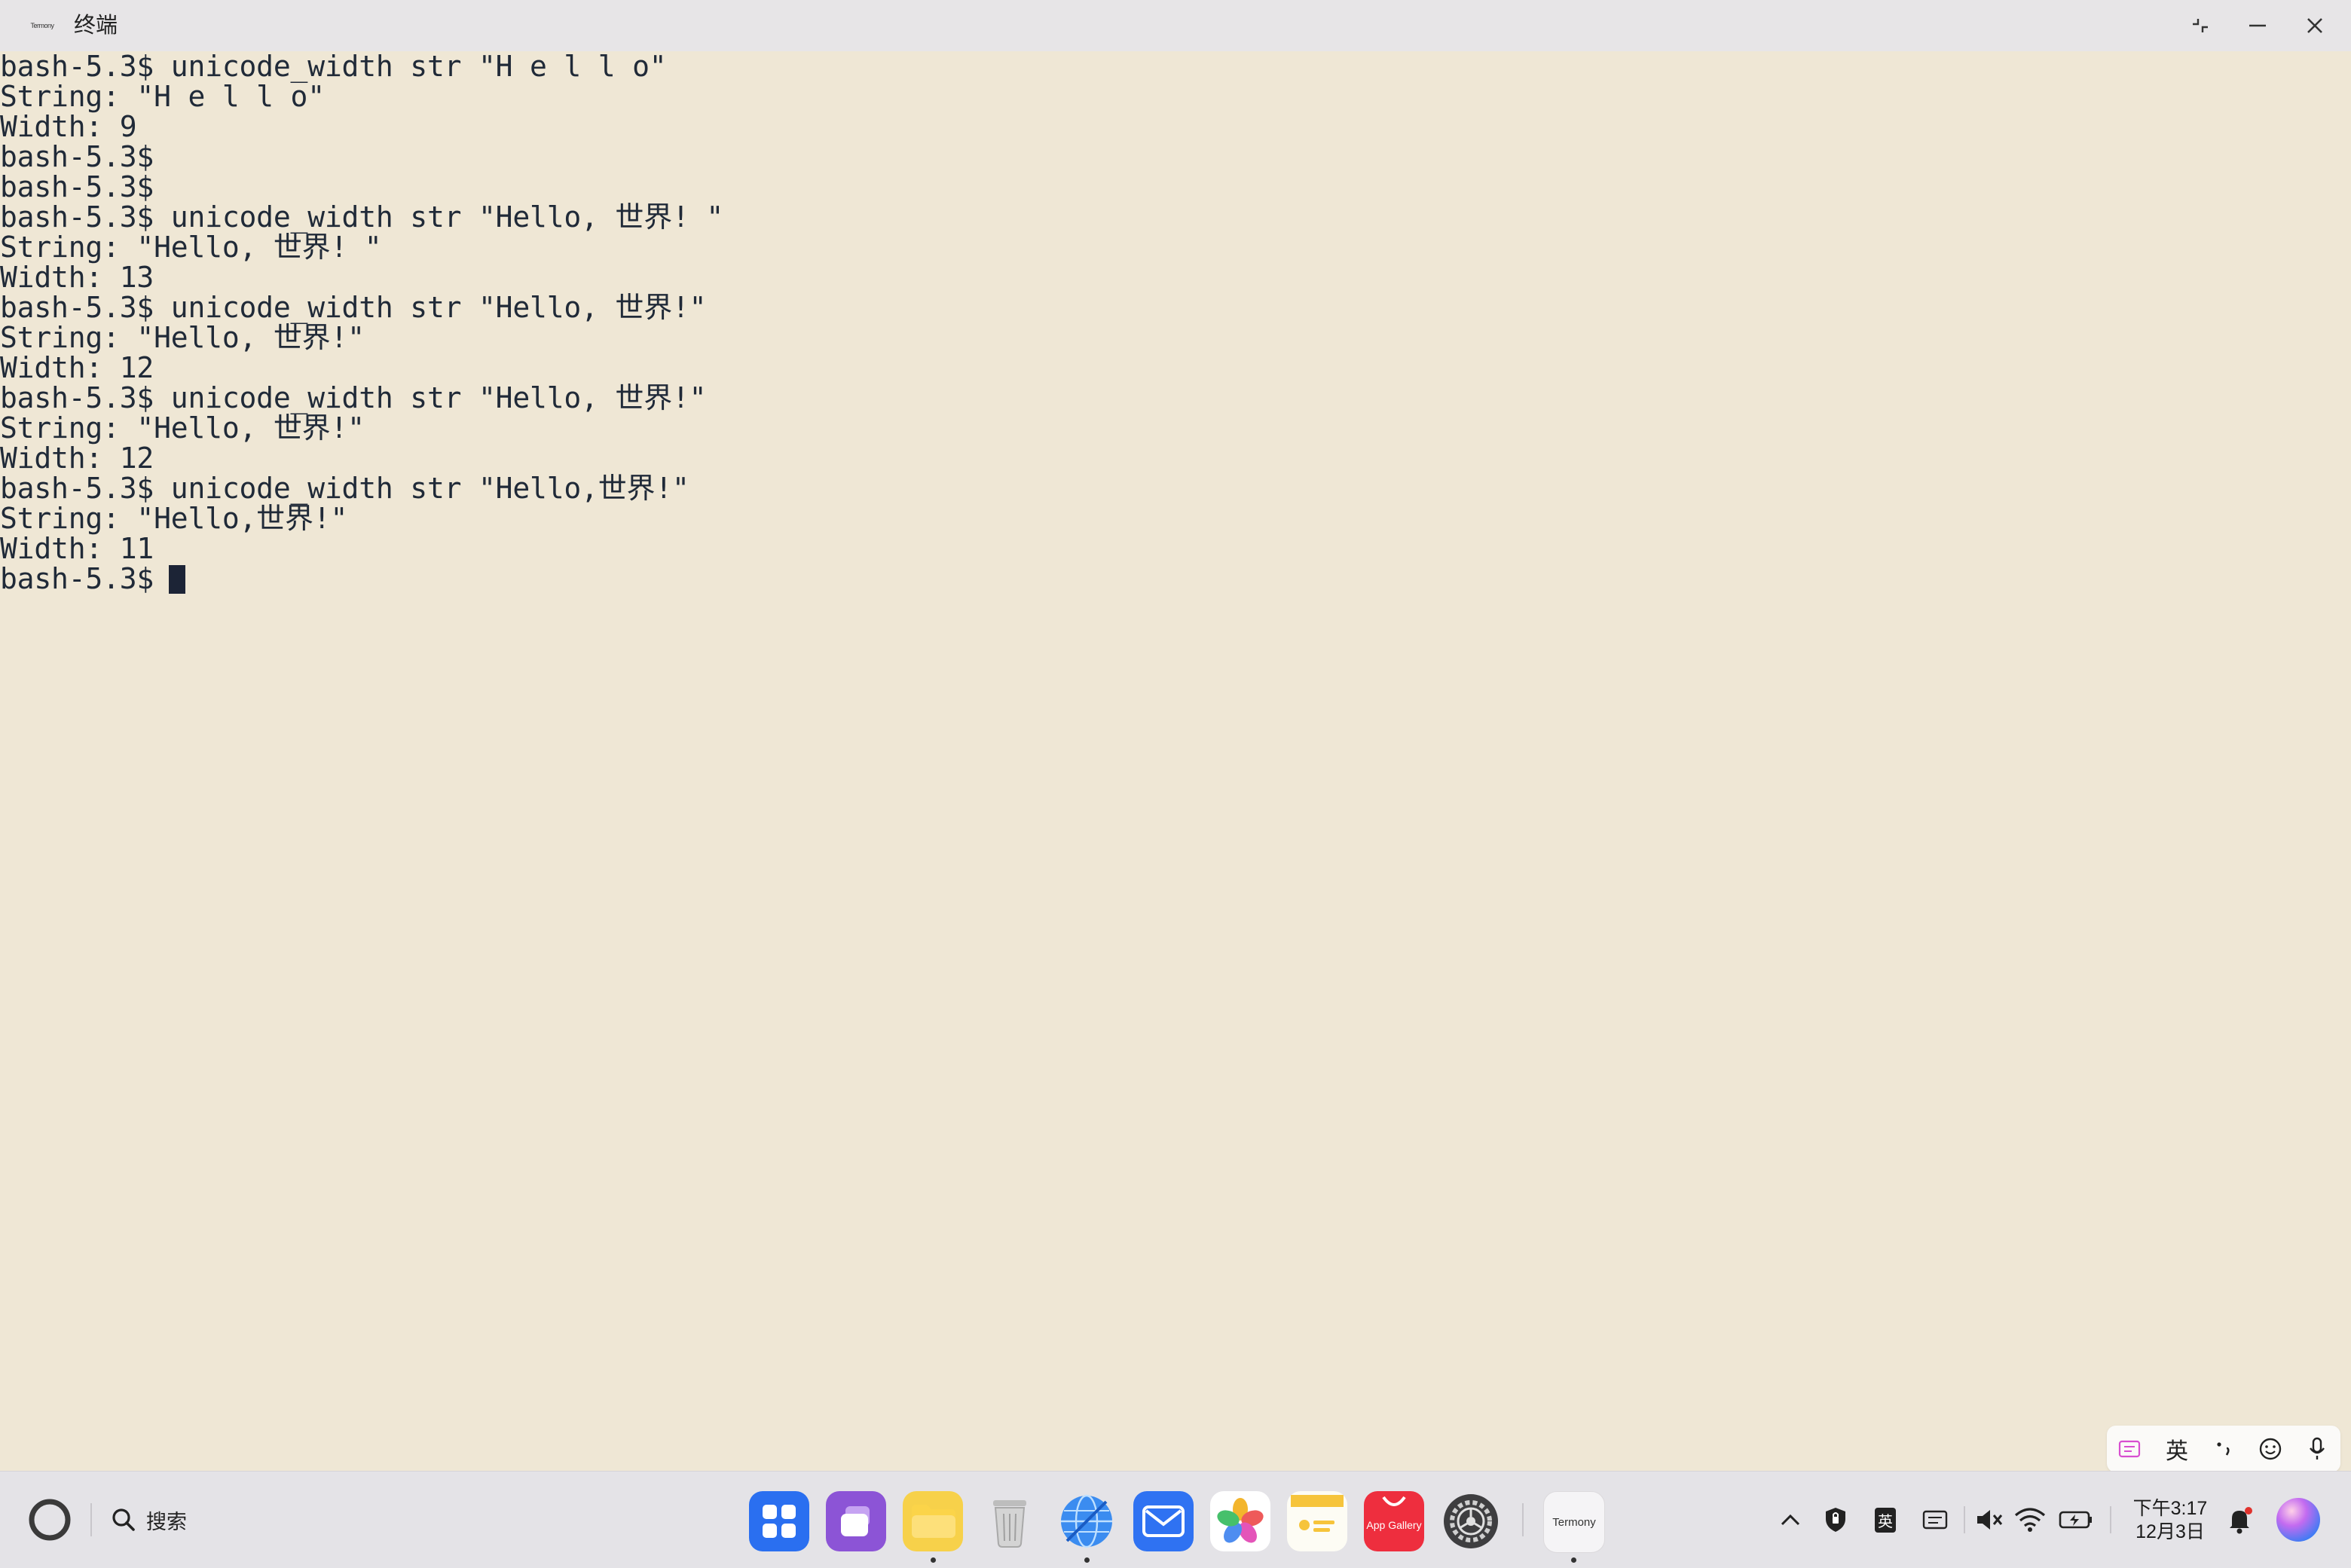 This screenshot has width=2351, height=1568. I want to click on tray-wifi, so click(2030, 1520).